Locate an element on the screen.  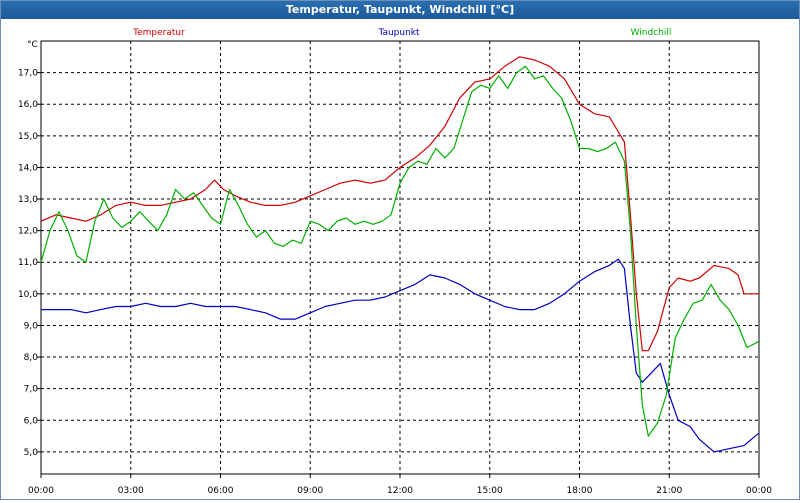
x-tick-time: 12:00 is located at coordinates (400, 491).